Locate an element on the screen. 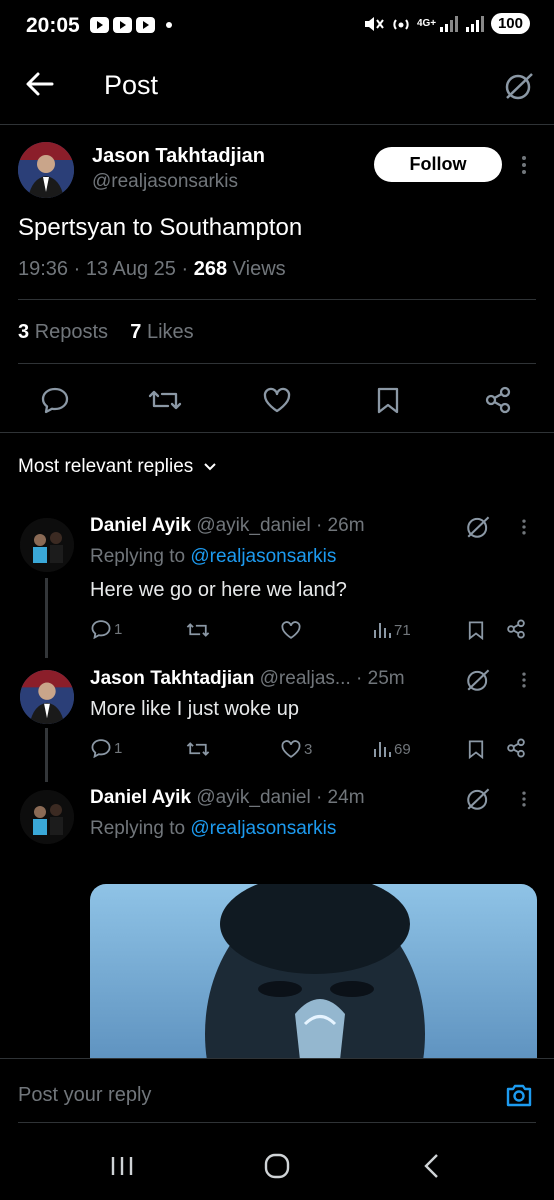  recent-apps-icon is located at coordinates (122, 1166).